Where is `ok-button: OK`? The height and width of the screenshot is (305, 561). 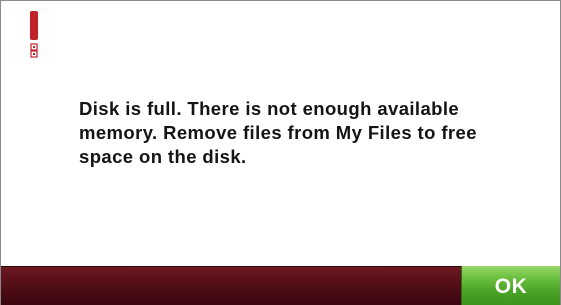 ok-button: OK is located at coordinates (510, 285).